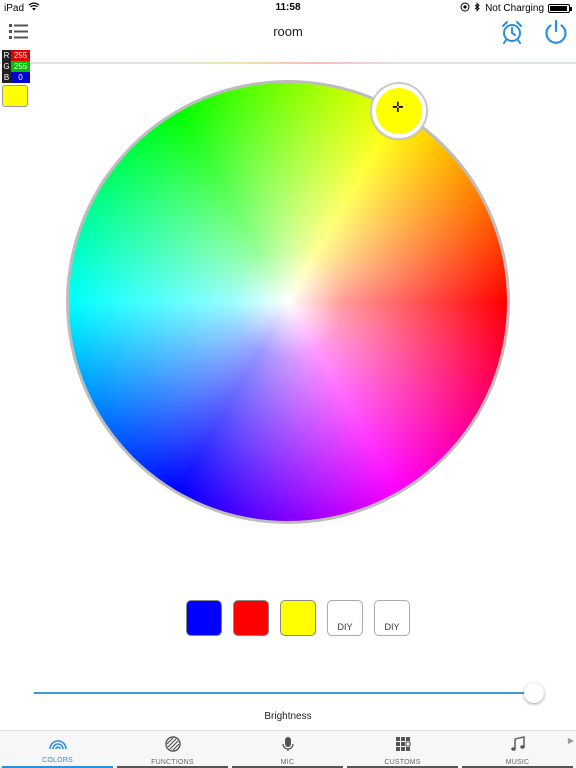 This screenshot has width=576, height=768. I want to click on diy-slot-2: DIY, so click(392, 618).